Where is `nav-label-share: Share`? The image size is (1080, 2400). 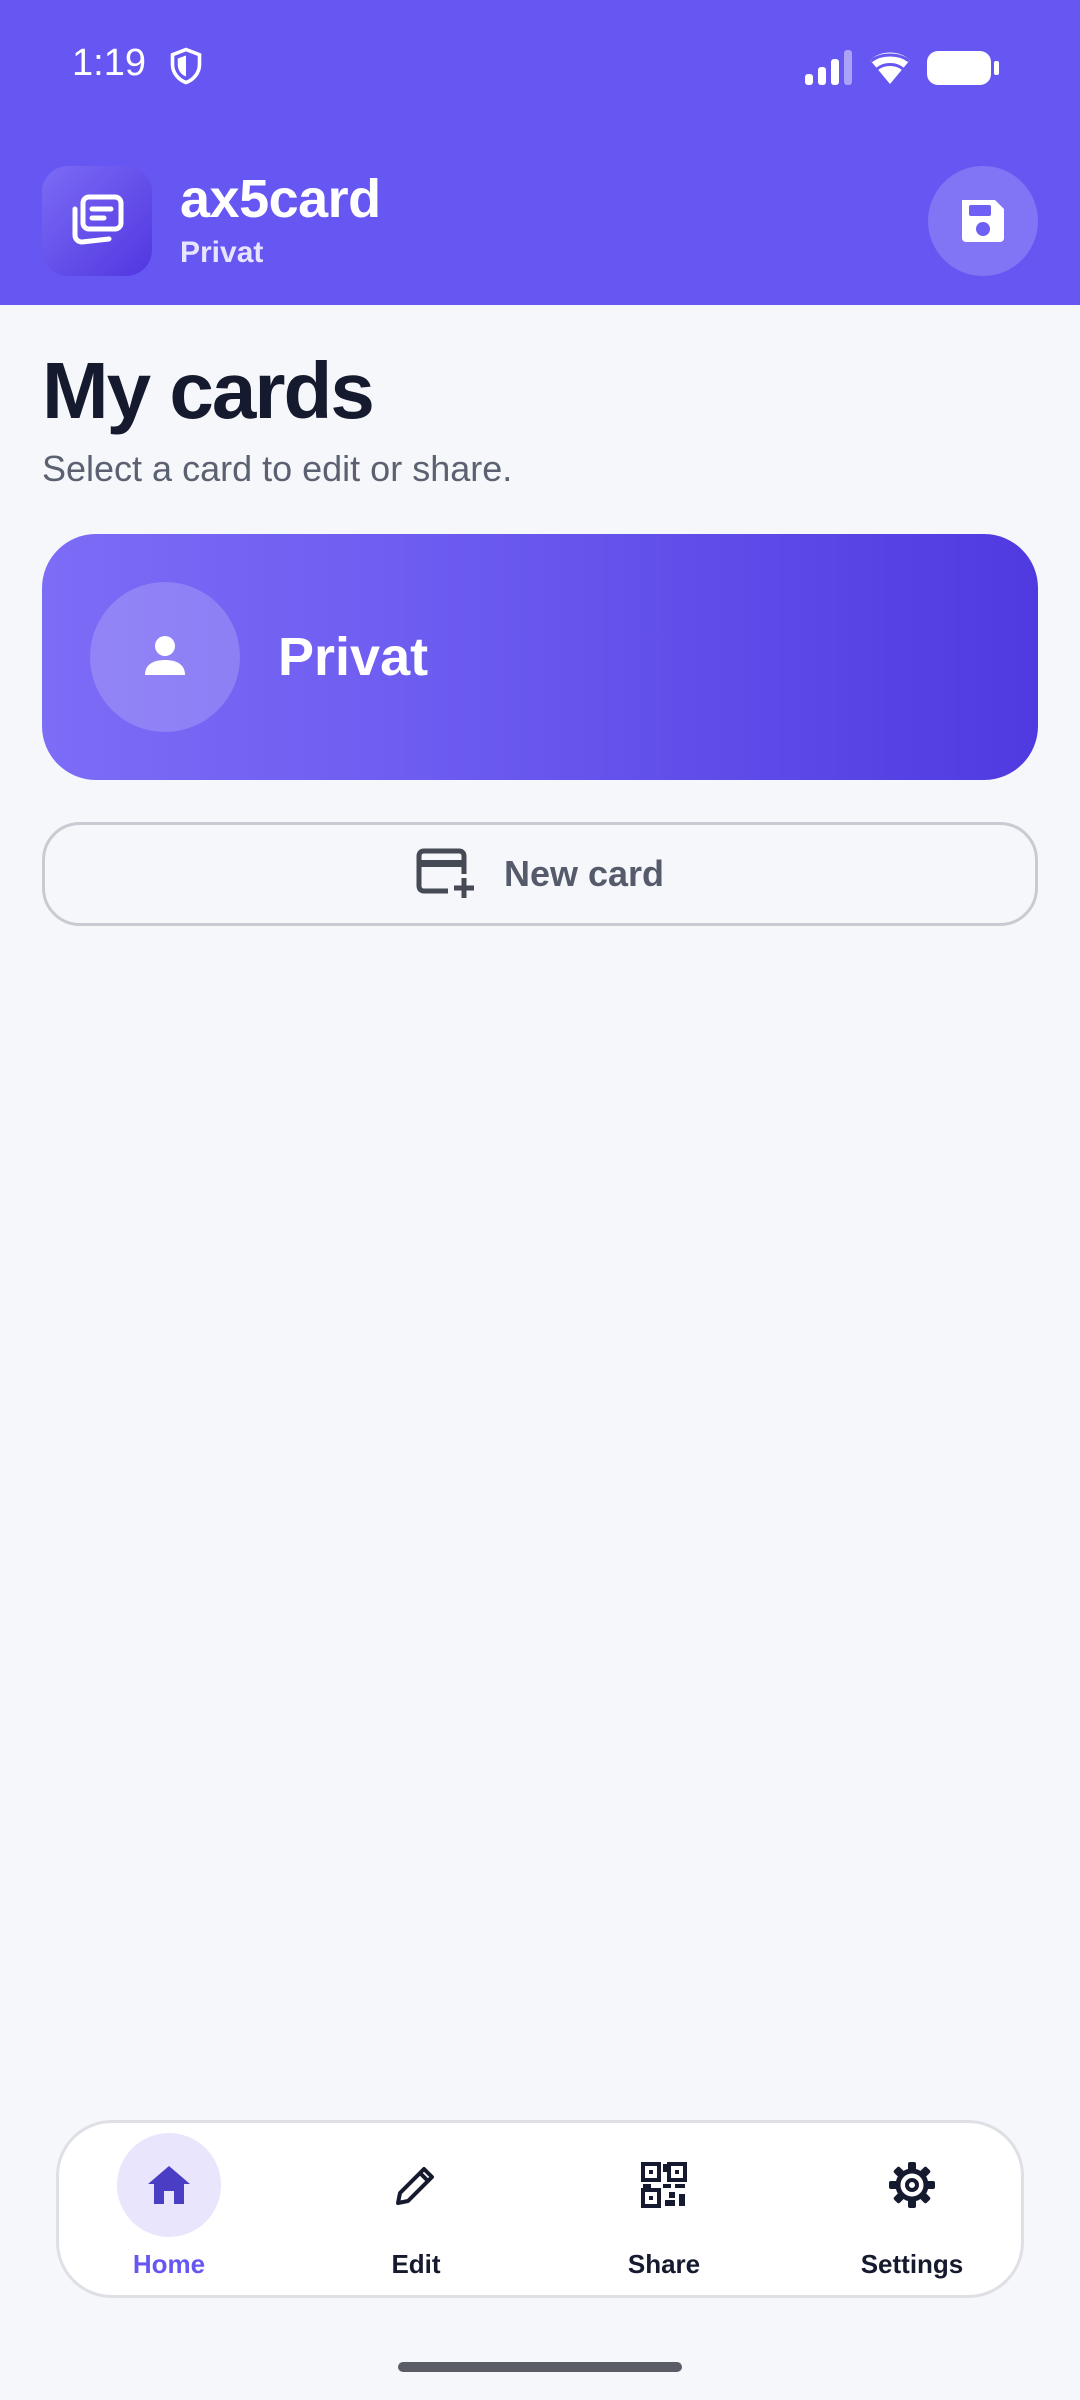 nav-label-share: Share is located at coordinates (664, 2264).